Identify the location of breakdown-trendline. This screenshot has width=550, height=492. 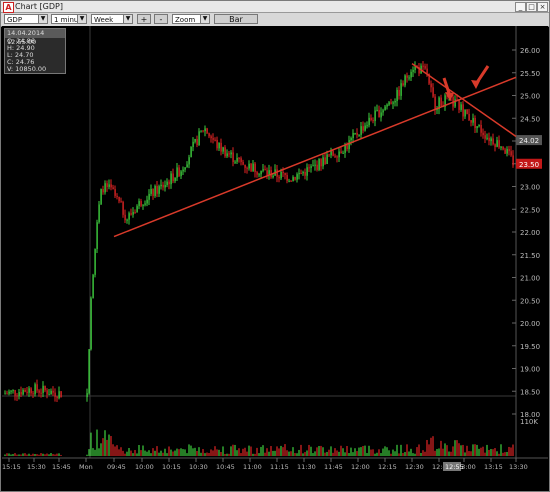
(464, 100).